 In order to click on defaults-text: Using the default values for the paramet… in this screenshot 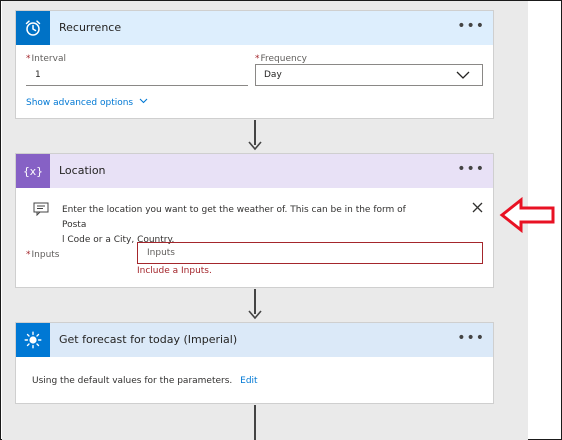, I will do `click(132, 381)`.